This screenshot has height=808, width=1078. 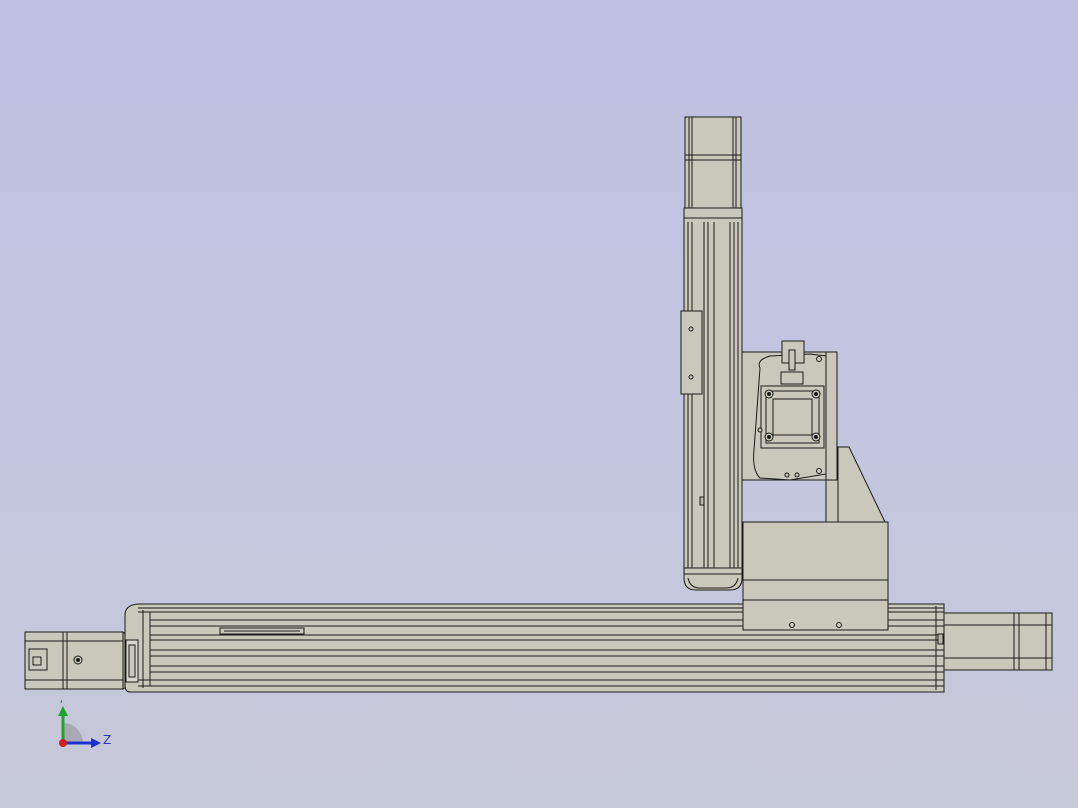 I want to click on vertical-drive-motor, so click(x=789, y=410).